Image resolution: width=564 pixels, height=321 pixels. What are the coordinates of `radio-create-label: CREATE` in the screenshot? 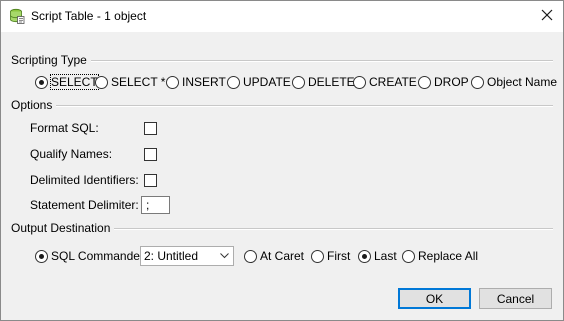 It's located at (393, 82).